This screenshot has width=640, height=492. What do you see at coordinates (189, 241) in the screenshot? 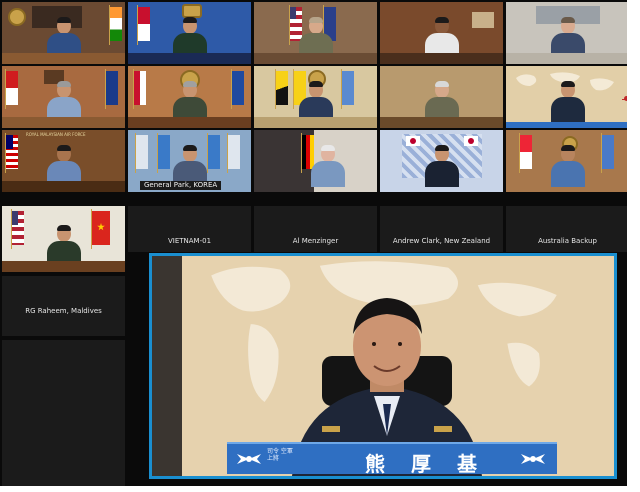
I see `participant-name: VIETNAM-01` at bounding box center [189, 241].